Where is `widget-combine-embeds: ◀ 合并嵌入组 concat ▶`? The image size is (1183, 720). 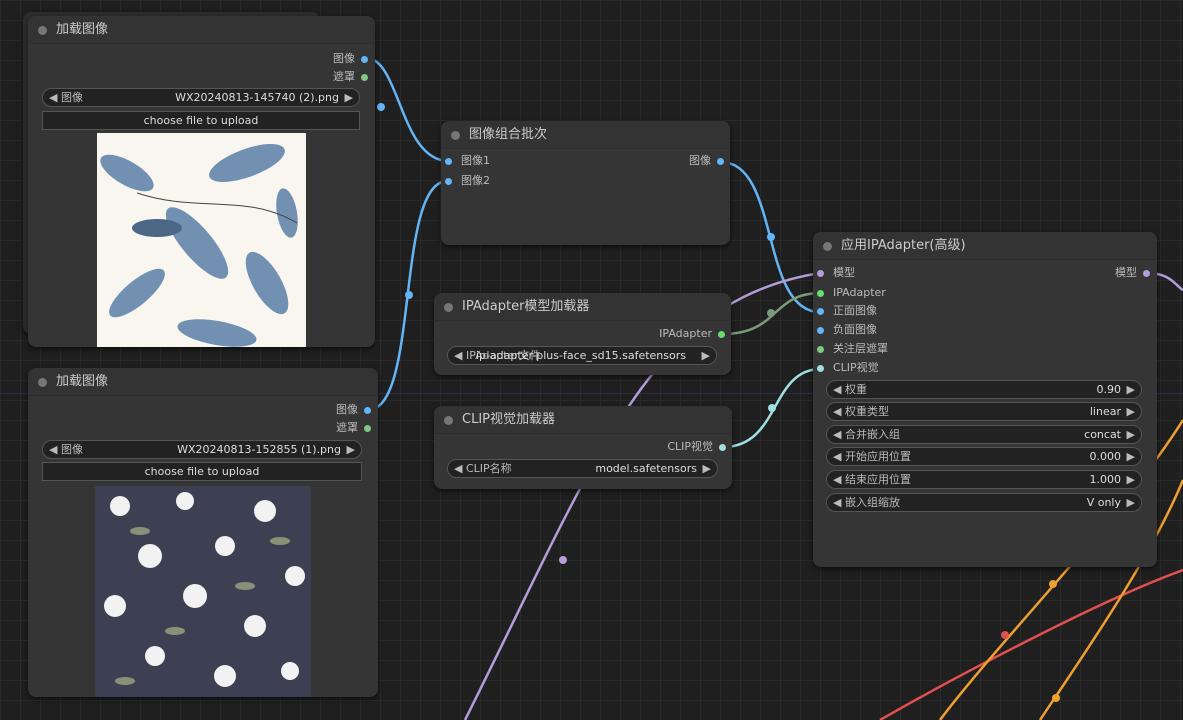 widget-combine-embeds: ◀ 合并嵌入组 concat ▶ is located at coordinates (984, 434).